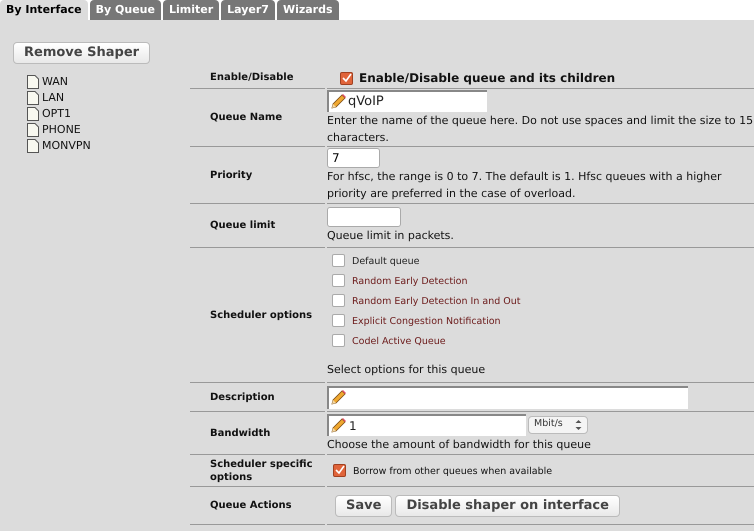  What do you see at coordinates (507, 397) in the screenshot?
I see `description-field` at bounding box center [507, 397].